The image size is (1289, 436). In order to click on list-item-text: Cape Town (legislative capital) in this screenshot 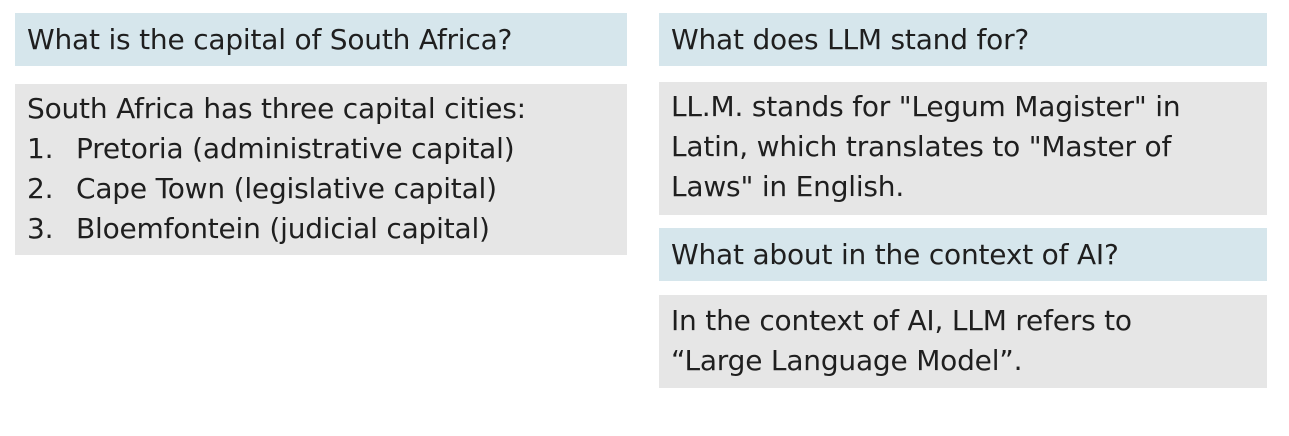, I will do `click(286, 188)`.